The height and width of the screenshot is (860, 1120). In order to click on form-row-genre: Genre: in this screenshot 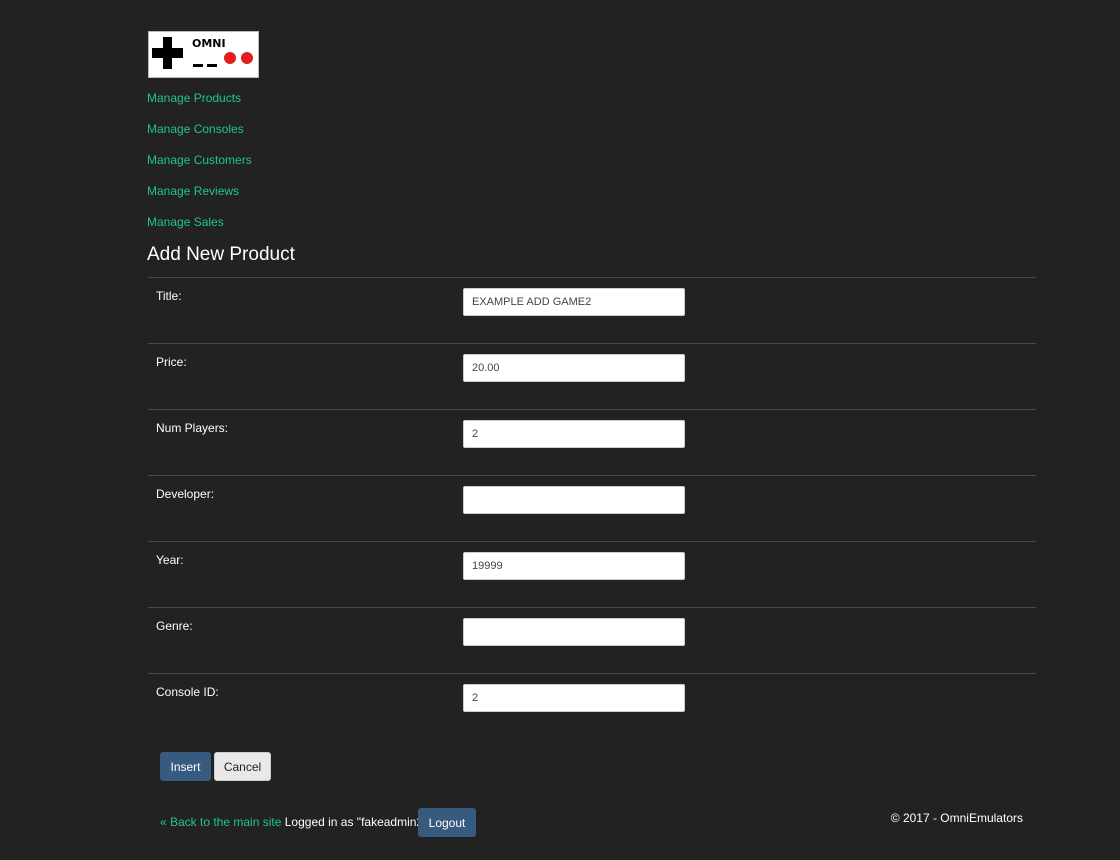, I will do `click(592, 640)`.